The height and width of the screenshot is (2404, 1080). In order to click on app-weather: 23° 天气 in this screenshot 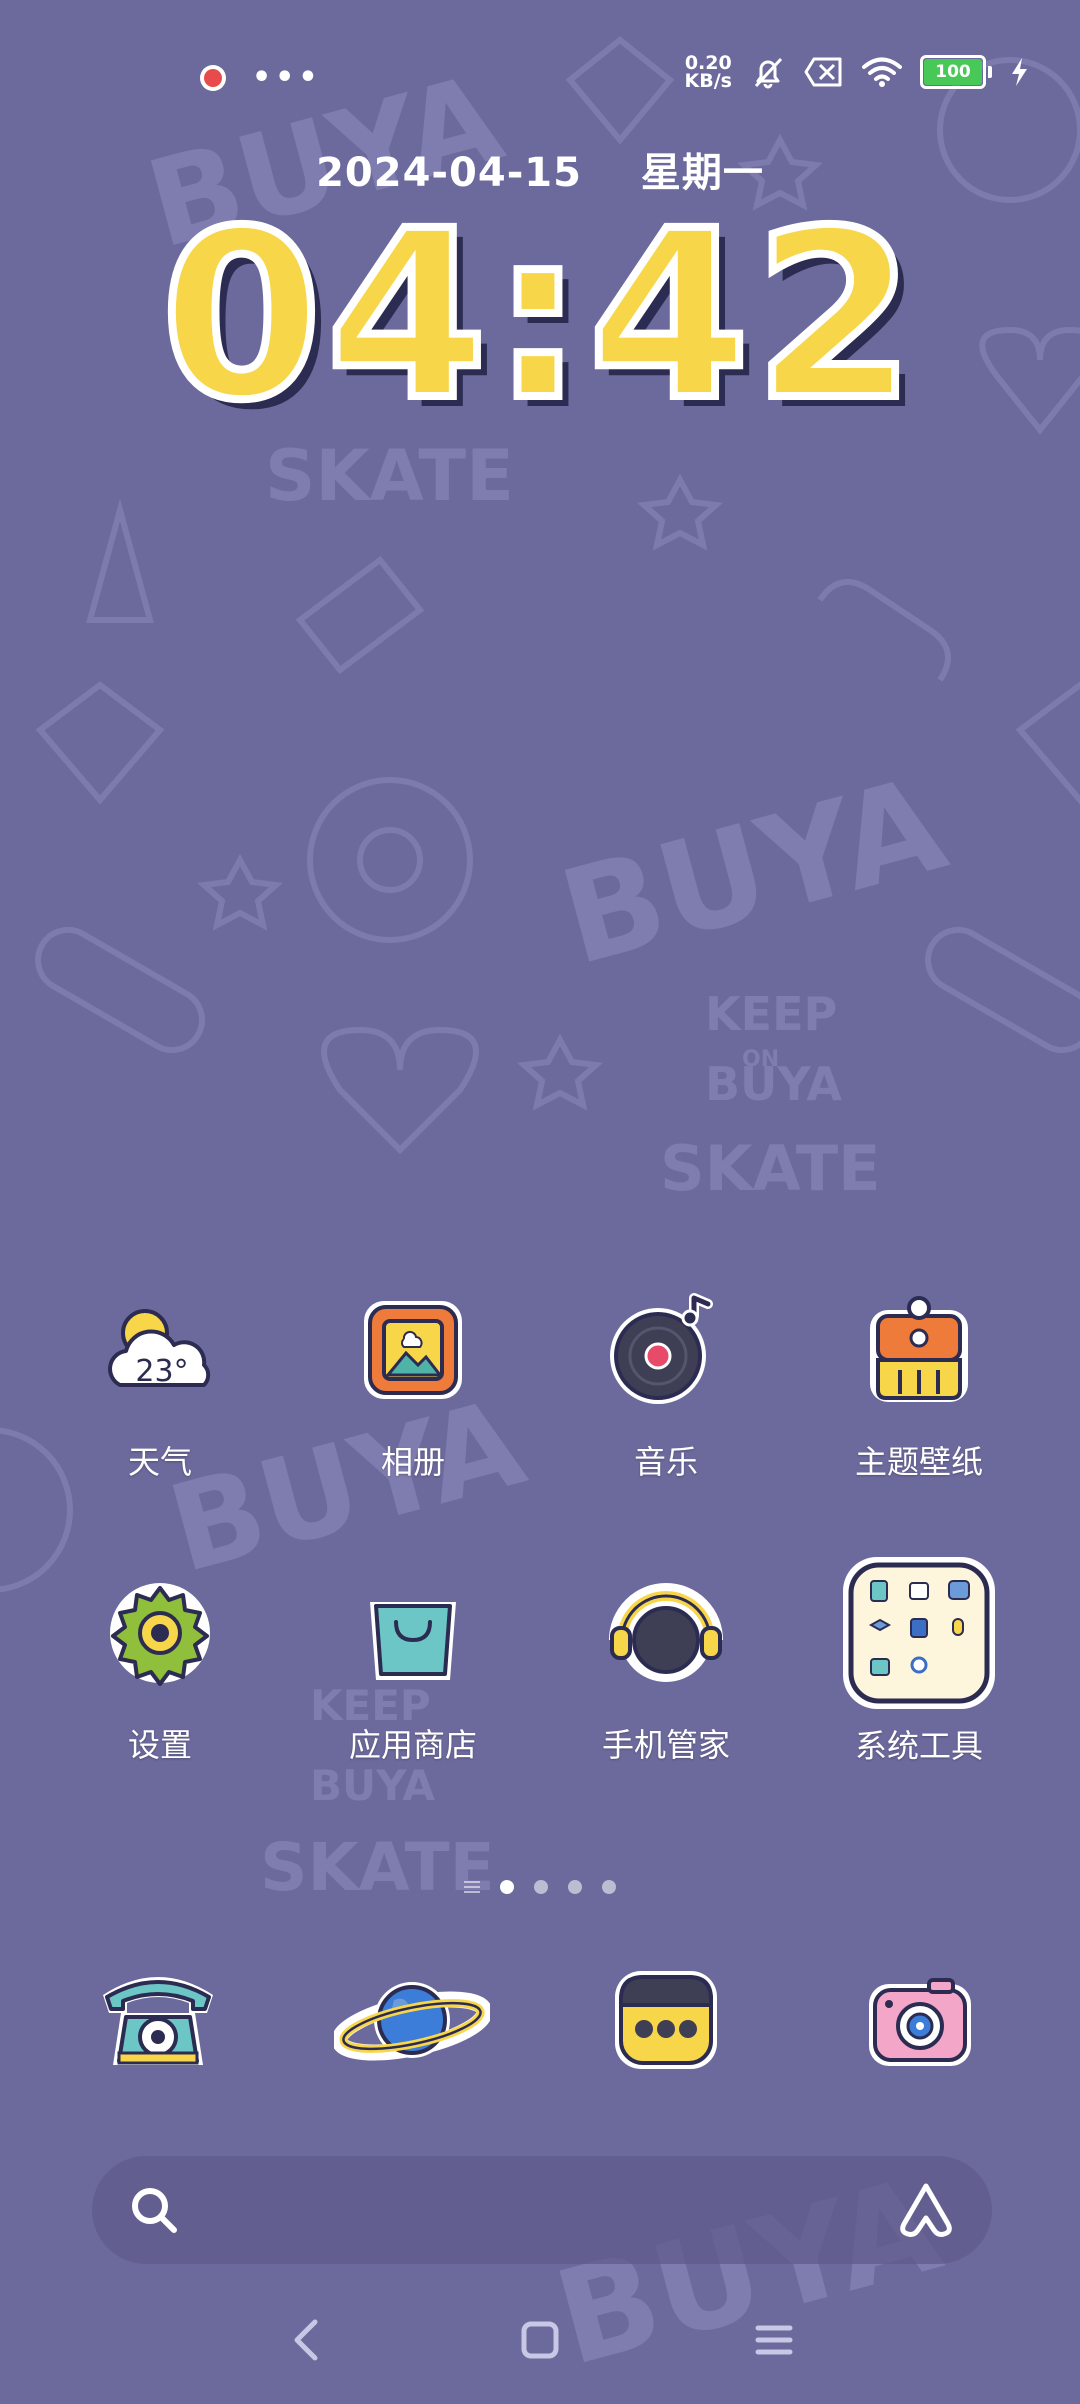, I will do `click(160, 1384)`.